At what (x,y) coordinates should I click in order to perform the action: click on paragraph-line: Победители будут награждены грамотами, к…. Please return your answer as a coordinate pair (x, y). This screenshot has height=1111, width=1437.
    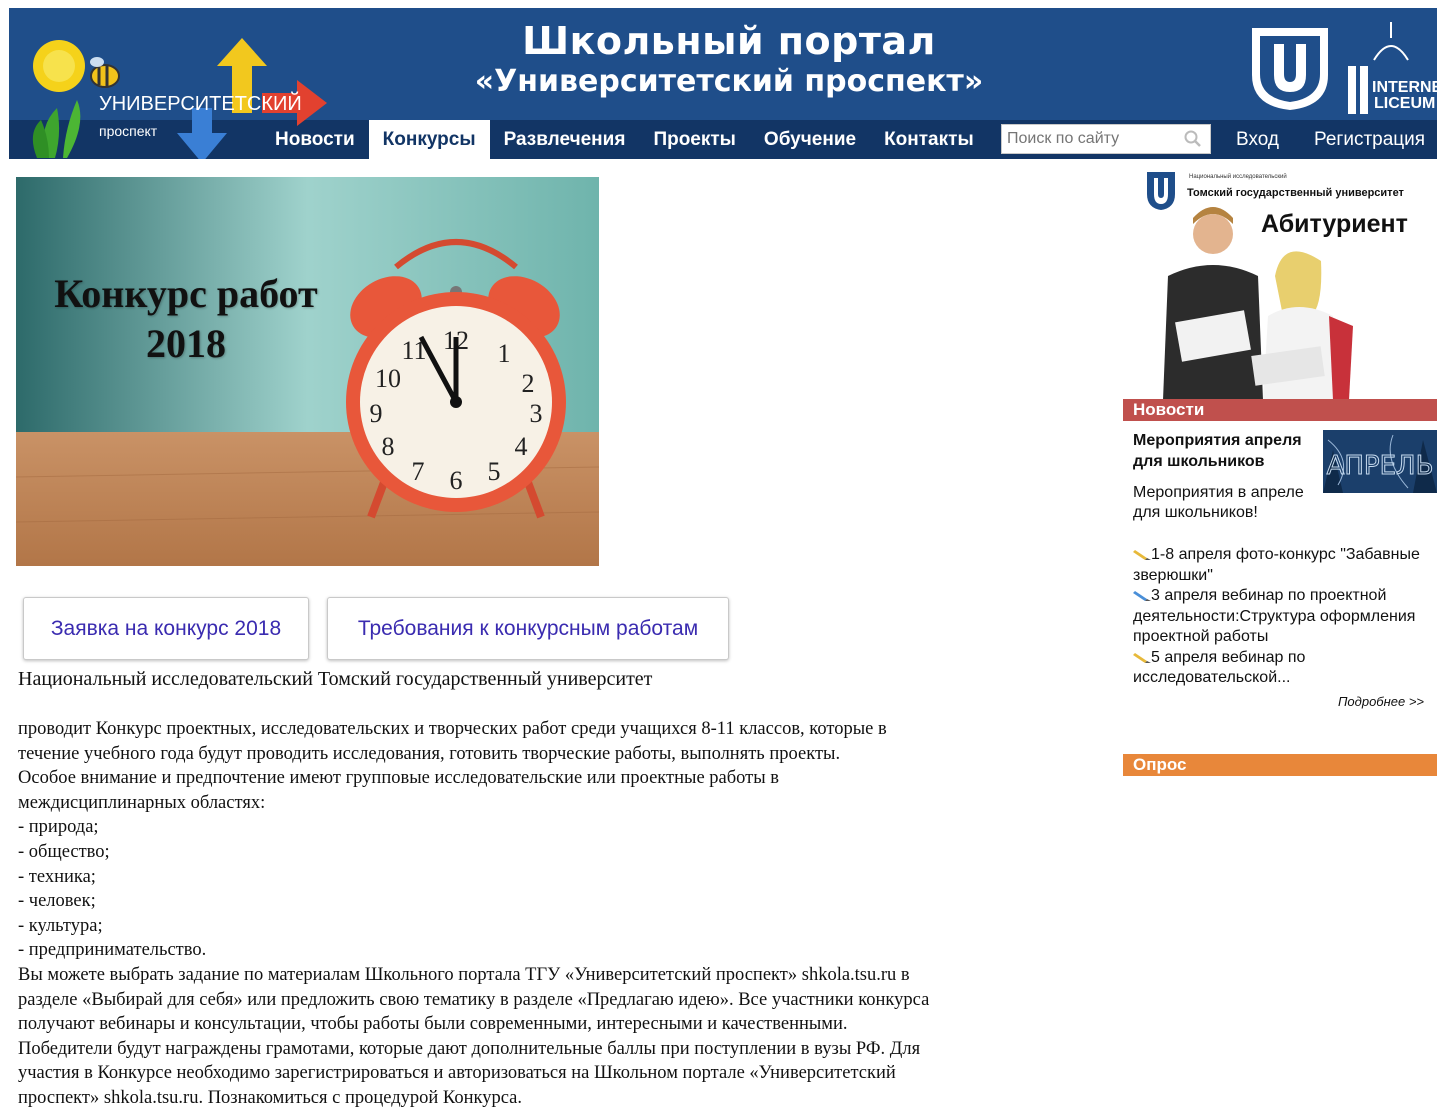
    Looking at the image, I should click on (469, 1048).